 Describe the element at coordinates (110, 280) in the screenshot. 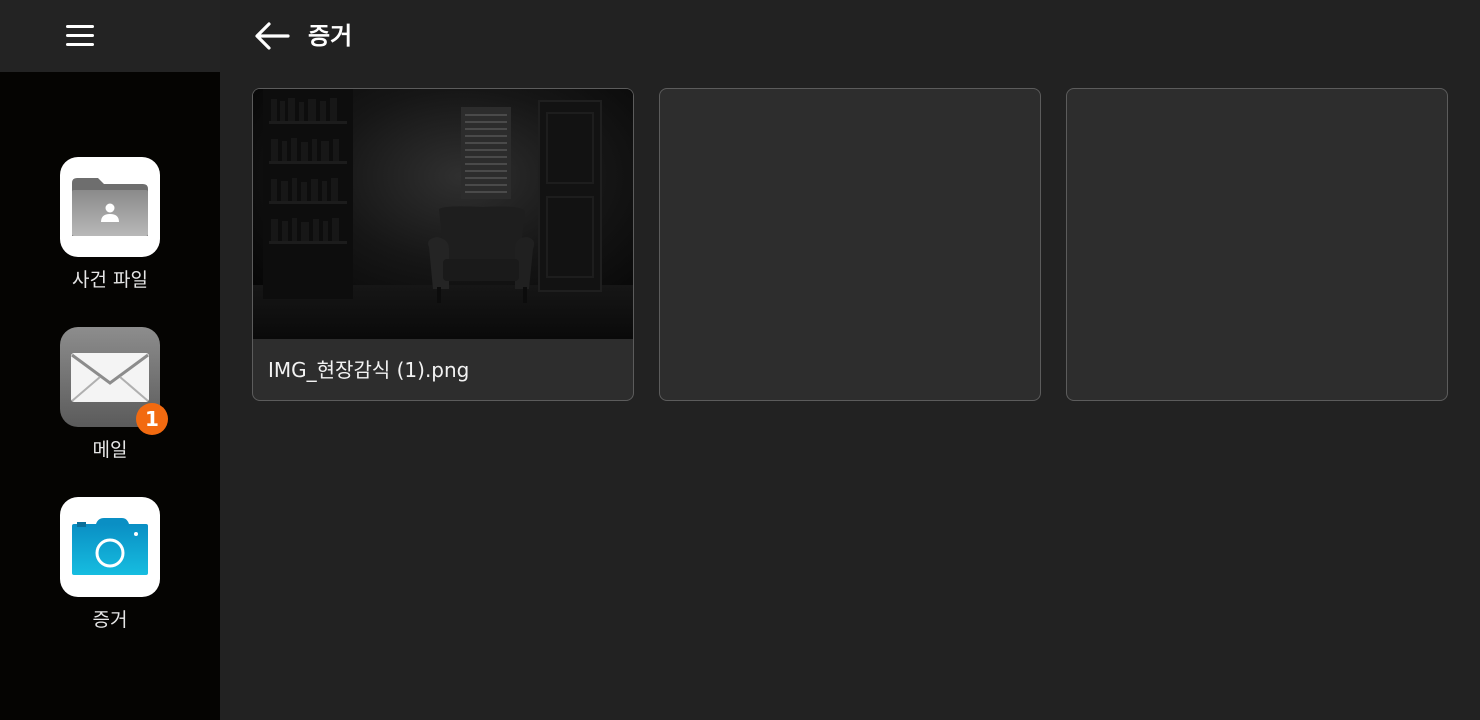

I see `app-label-case-files: 사건 파일` at that location.